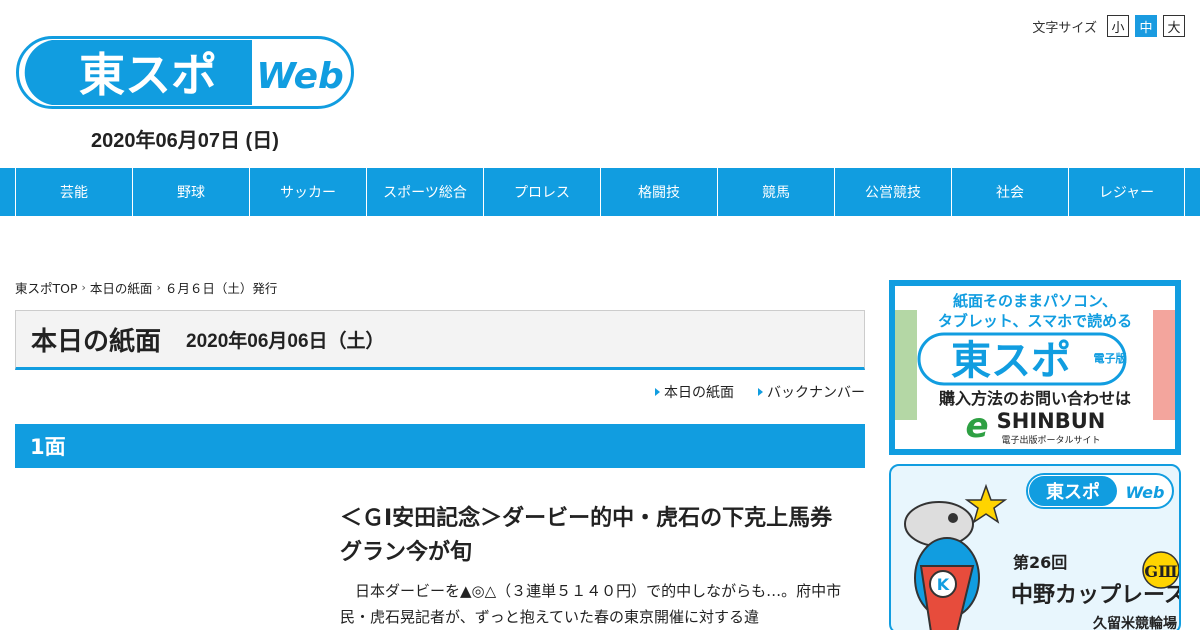 This screenshot has width=1200, height=630. What do you see at coordinates (1134, 622) in the screenshot?
I see `svg-text: 久留米競輪場` at bounding box center [1134, 622].